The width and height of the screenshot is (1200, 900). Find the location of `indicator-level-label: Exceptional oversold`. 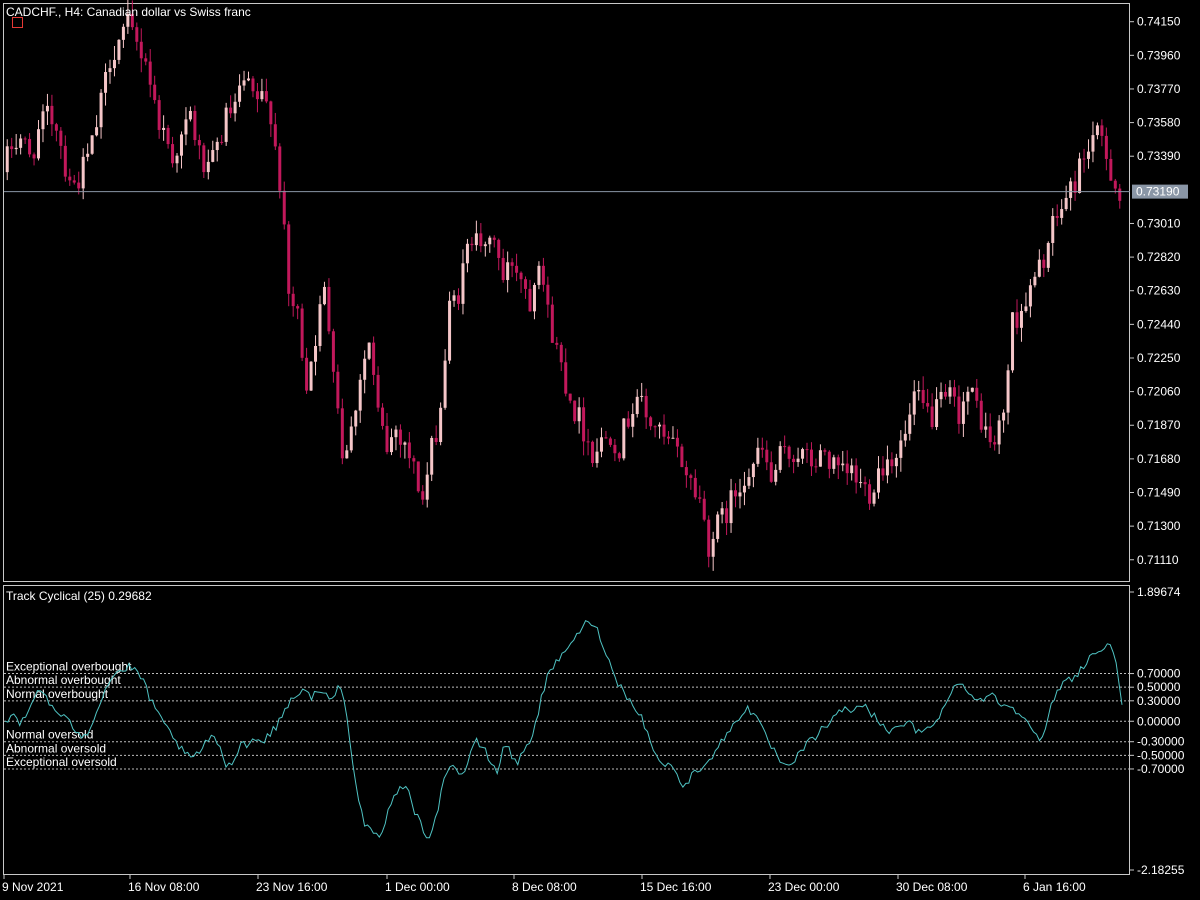

indicator-level-label: Exceptional oversold is located at coordinates (61, 762).